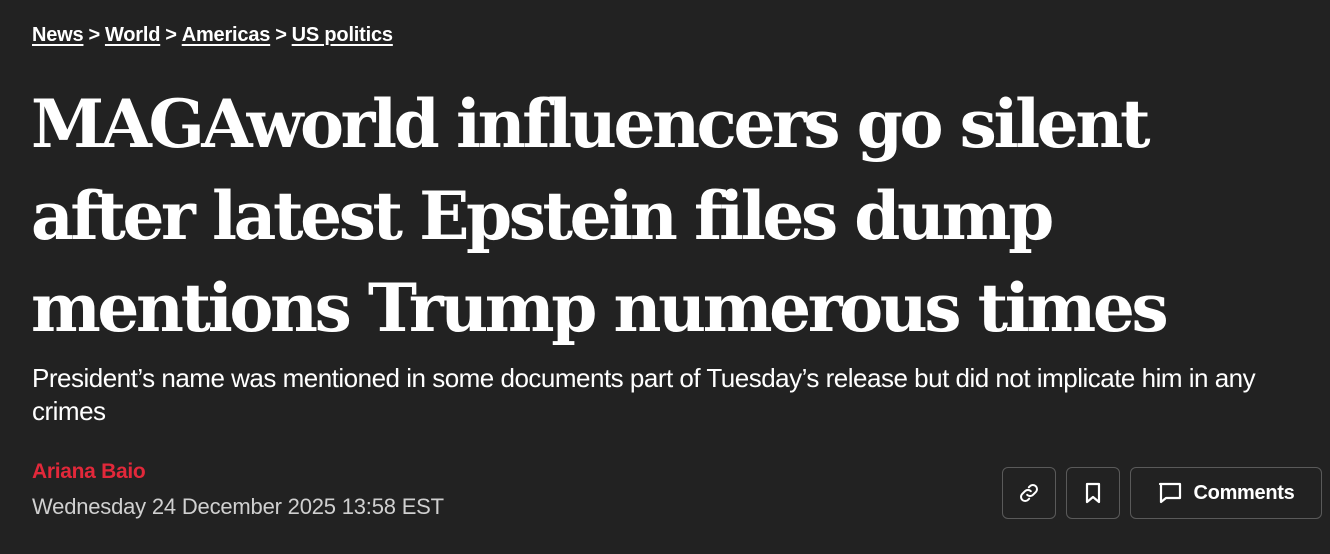 This screenshot has height=554, width=1330. What do you see at coordinates (89, 472) in the screenshot?
I see `author-link: Ariana Baio` at bounding box center [89, 472].